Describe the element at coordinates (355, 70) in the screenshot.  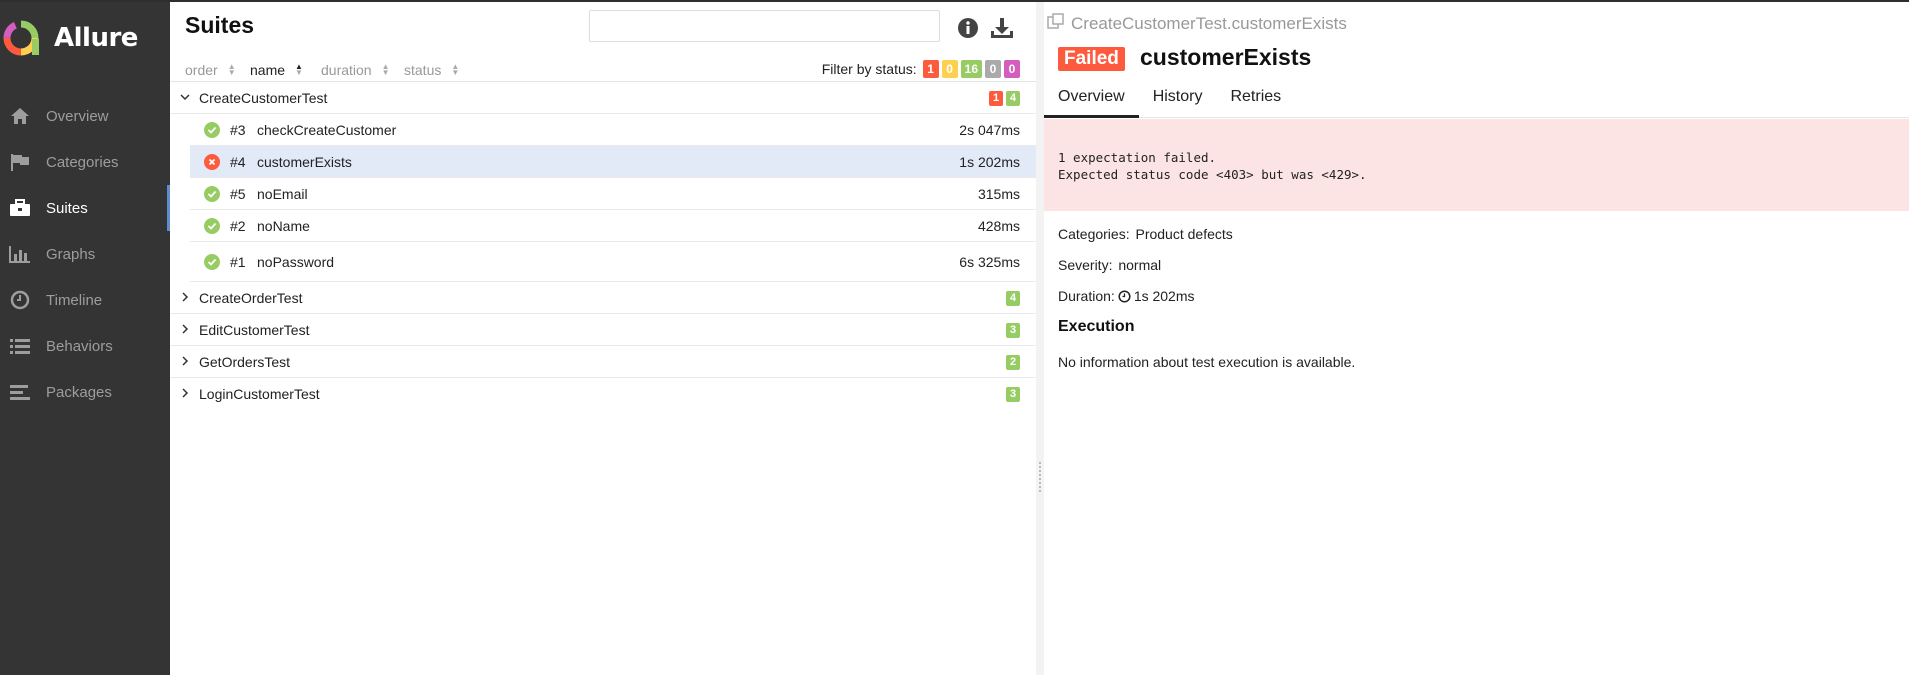
I see `sort-duration: duration ▲ ▼` at that location.